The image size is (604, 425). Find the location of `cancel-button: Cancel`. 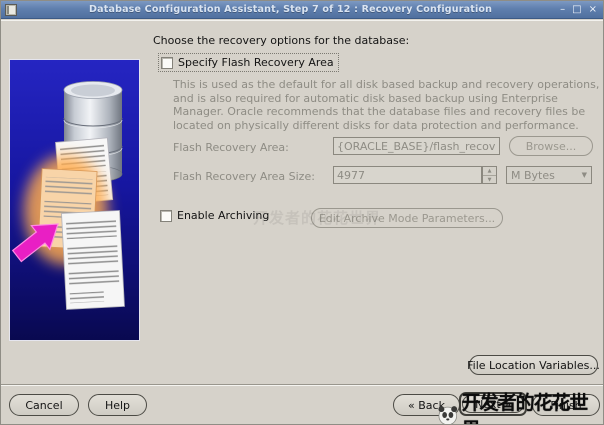

cancel-button: Cancel is located at coordinates (44, 405).